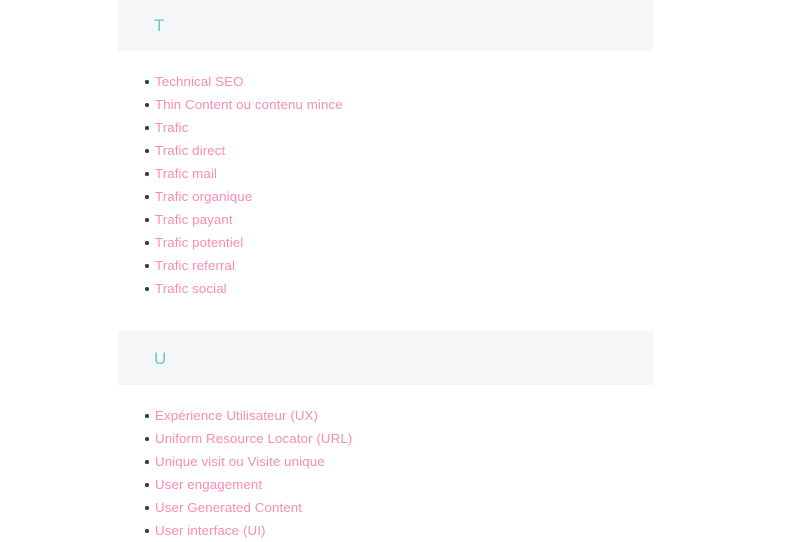  I want to click on term-link: Unique visit ou Visite unique, so click(240, 461).